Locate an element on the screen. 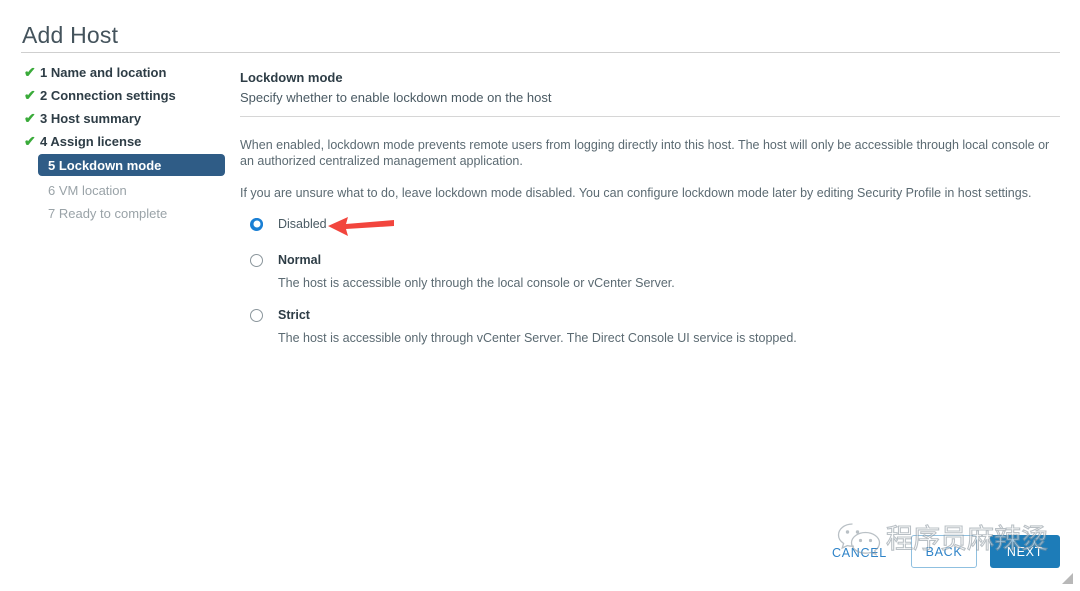 The width and height of the screenshot is (1080, 591). title-divider is located at coordinates (540, 52).